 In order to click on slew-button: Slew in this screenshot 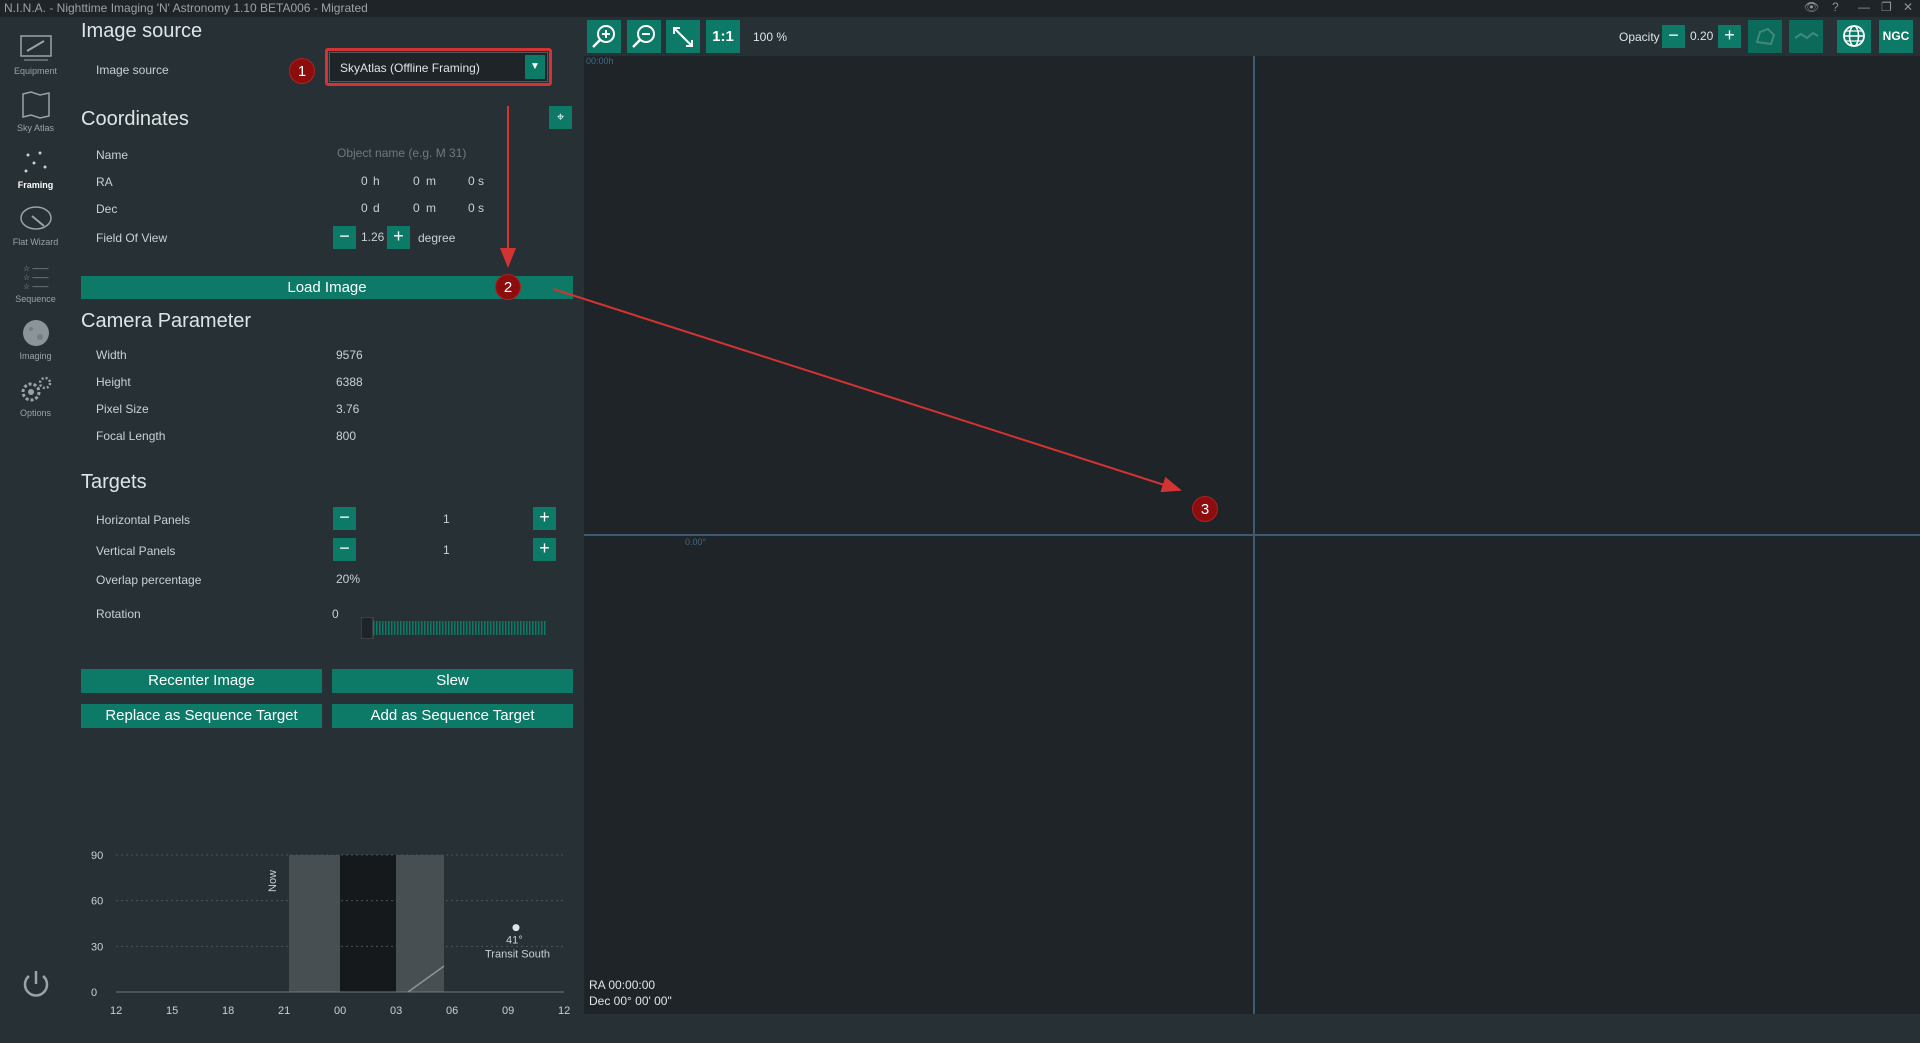, I will do `click(452, 681)`.